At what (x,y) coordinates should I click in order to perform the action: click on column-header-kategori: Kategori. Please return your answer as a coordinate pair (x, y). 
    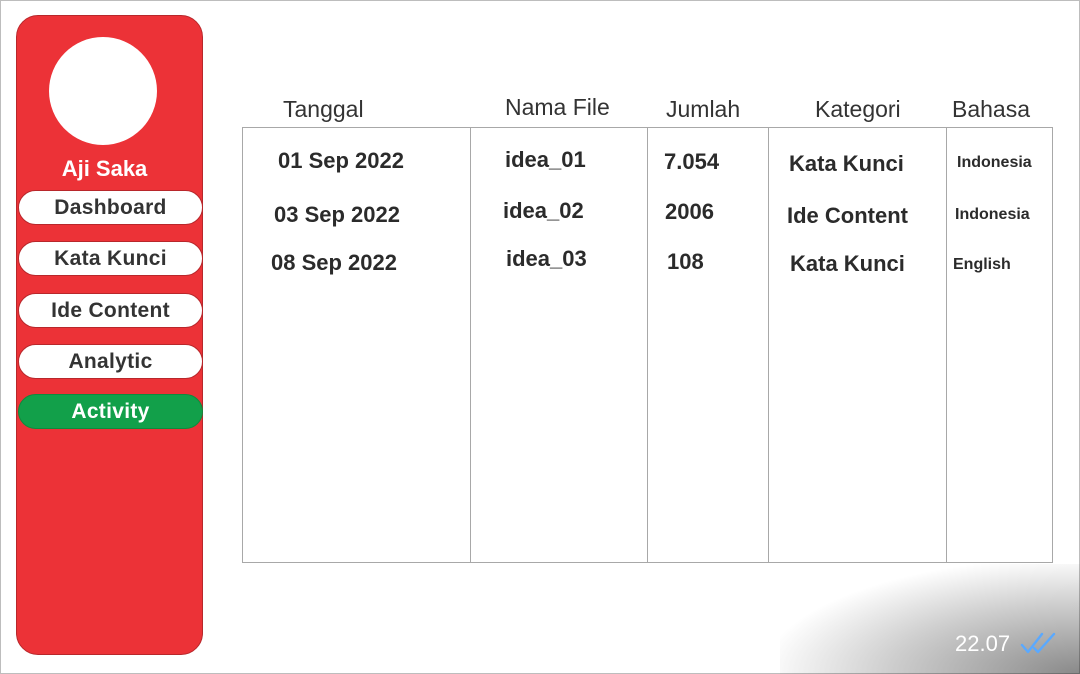
    Looking at the image, I should click on (858, 109).